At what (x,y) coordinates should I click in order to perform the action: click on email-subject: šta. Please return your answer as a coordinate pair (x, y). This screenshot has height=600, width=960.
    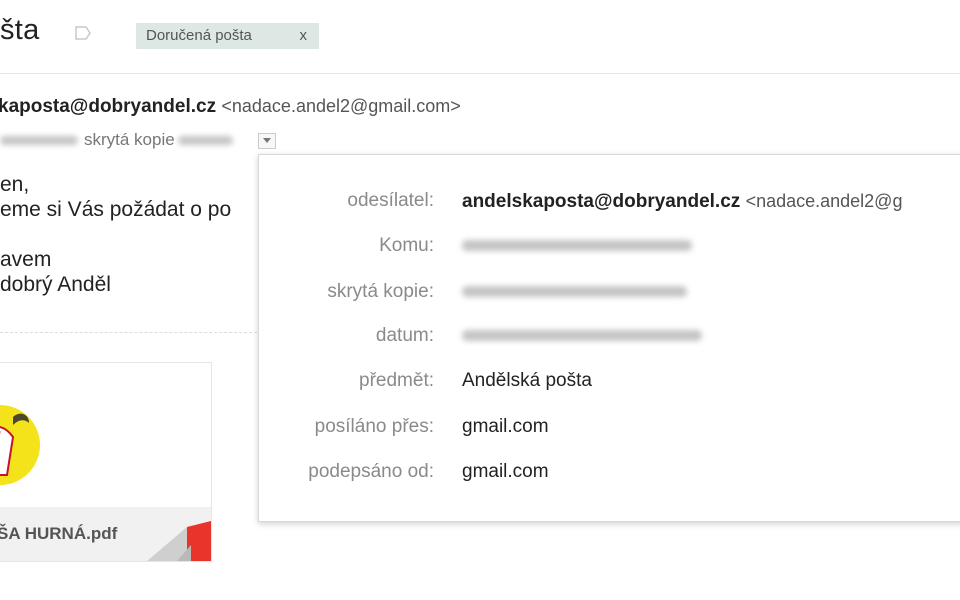
    Looking at the image, I should click on (20, 30).